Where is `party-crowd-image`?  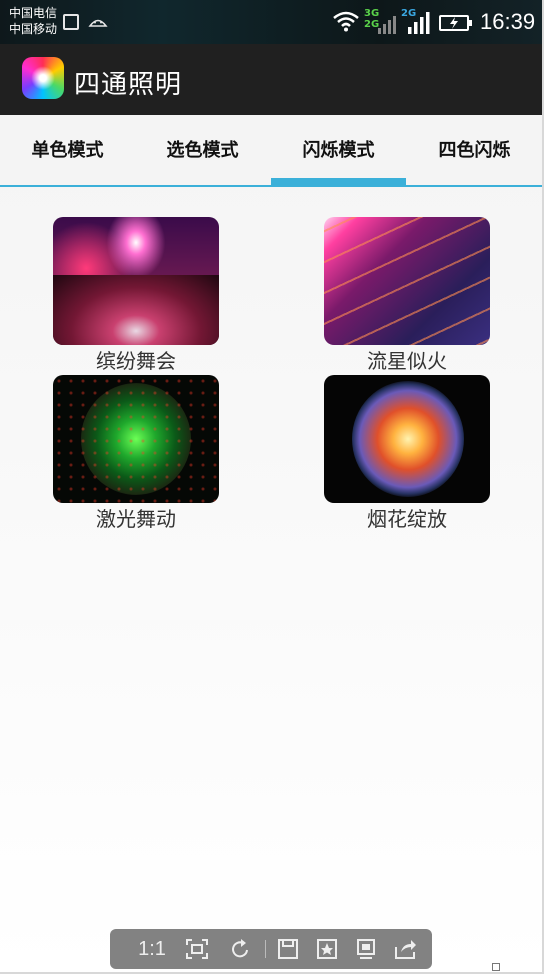 party-crowd-image is located at coordinates (136, 281).